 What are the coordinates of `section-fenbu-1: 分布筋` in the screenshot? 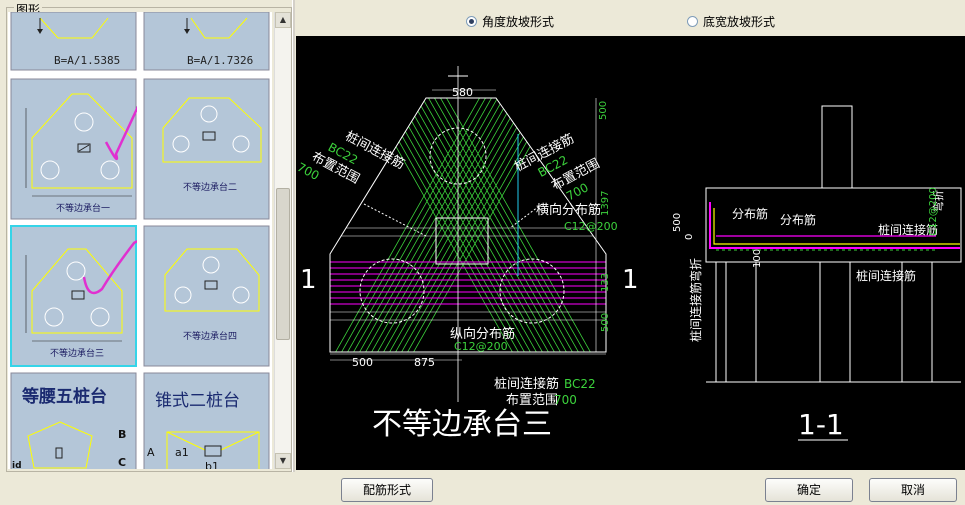 It's located at (750, 213).